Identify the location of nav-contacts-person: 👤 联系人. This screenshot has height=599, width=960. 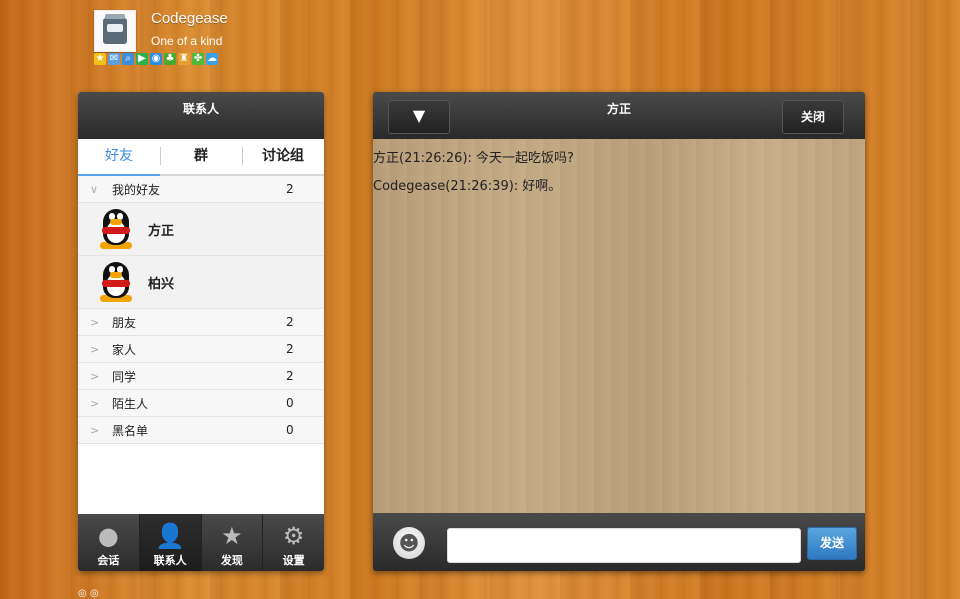
(170, 542).